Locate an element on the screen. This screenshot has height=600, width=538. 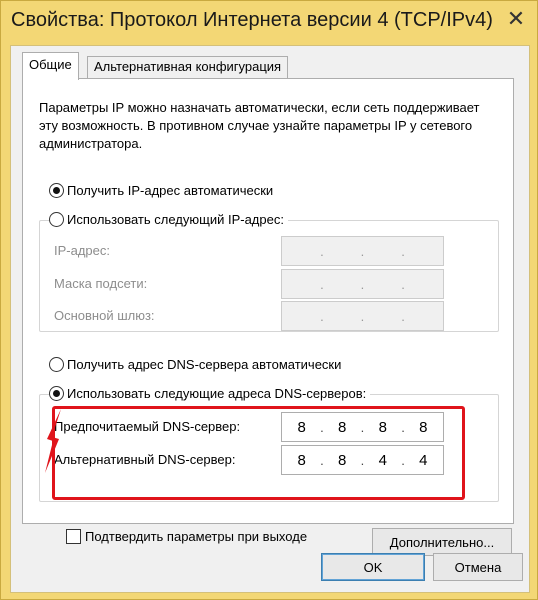
tab-alternate-config: Альтернативная конфигурация is located at coordinates (188, 67).